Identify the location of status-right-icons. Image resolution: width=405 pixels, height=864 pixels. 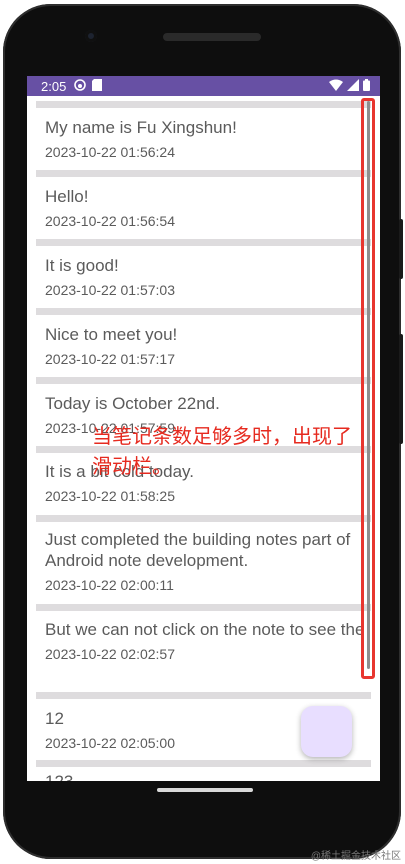
(349, 86).